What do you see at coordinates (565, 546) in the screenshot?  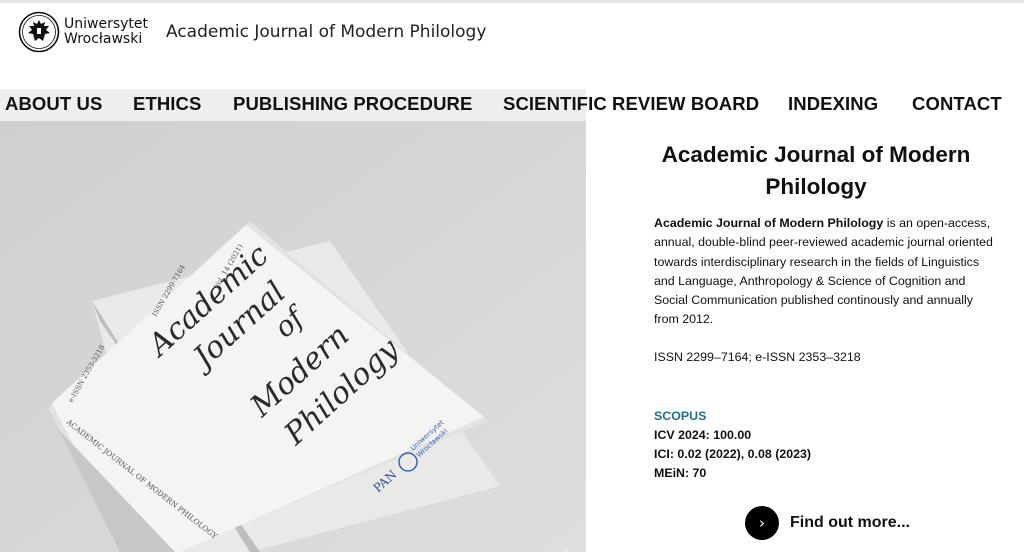 I see `slider-next-arrow-icon: ›` at bounding box center [565, 546].